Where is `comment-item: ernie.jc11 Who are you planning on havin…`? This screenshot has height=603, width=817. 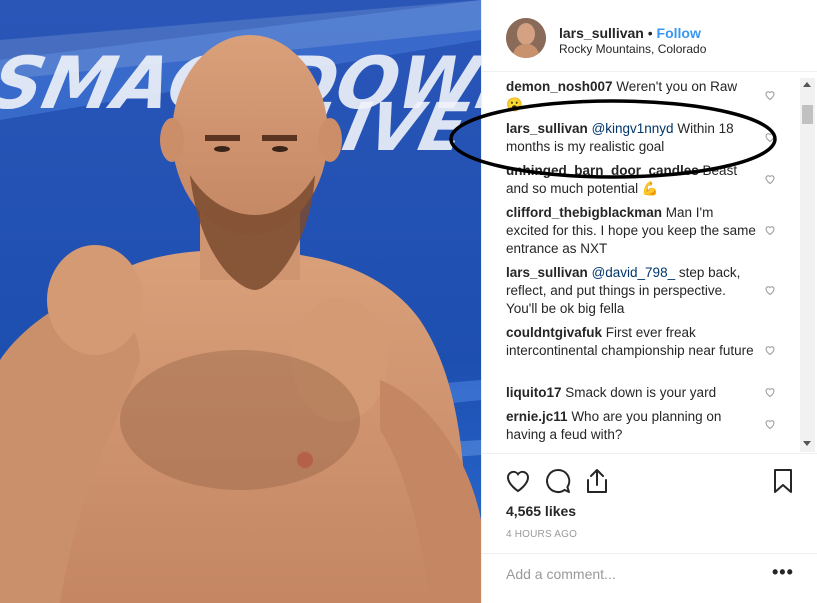 comment-item: ernie.jc11 Who are you planning on havin… is located at coordinates (631, 426).